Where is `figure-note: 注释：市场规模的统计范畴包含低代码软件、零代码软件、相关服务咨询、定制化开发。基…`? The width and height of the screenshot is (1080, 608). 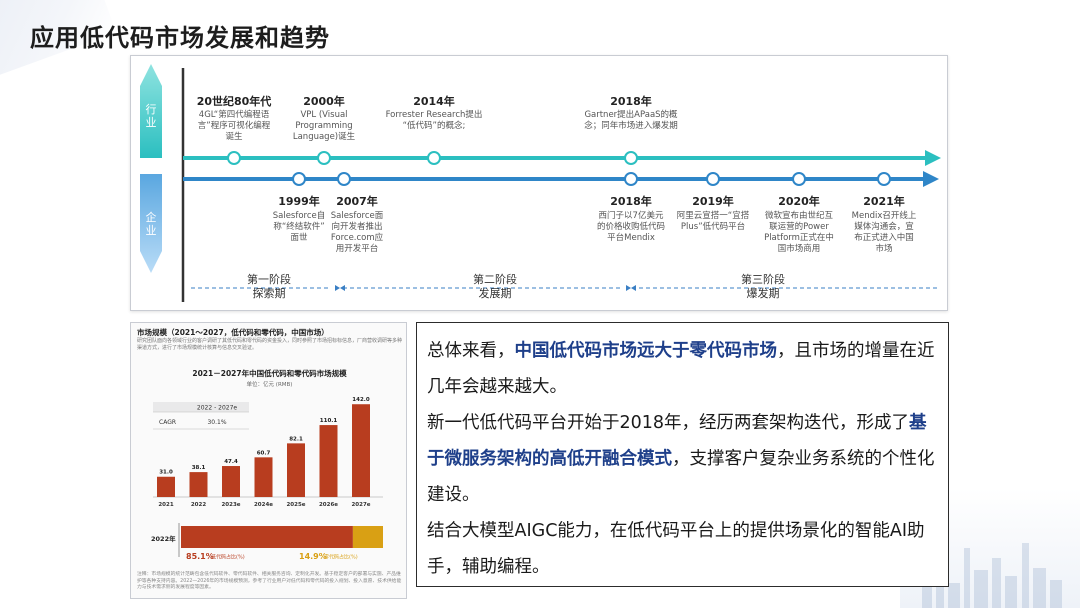
figure-note: 注释：市场规模的统计范畴包含低代码软件、零代码软件、相关服务咨询、定制化开发。基… is located at coordinates (269, 581).